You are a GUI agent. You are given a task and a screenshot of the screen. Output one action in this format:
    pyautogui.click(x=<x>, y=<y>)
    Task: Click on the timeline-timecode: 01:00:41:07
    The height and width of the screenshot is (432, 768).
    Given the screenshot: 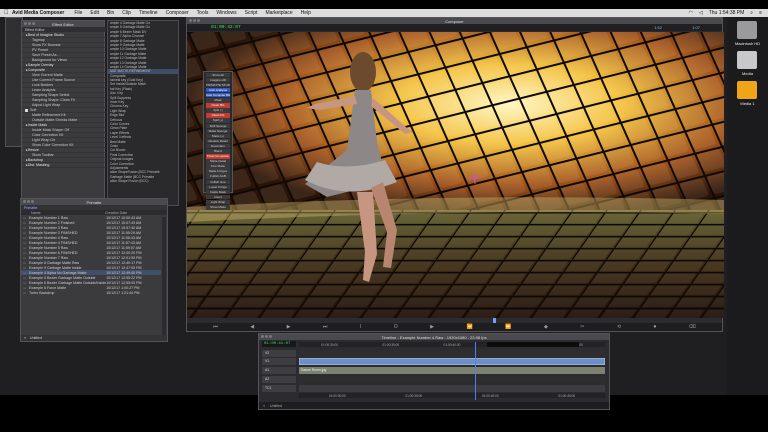 What is the action you would take?
    pyautogui.click(x=279, y=344)
    